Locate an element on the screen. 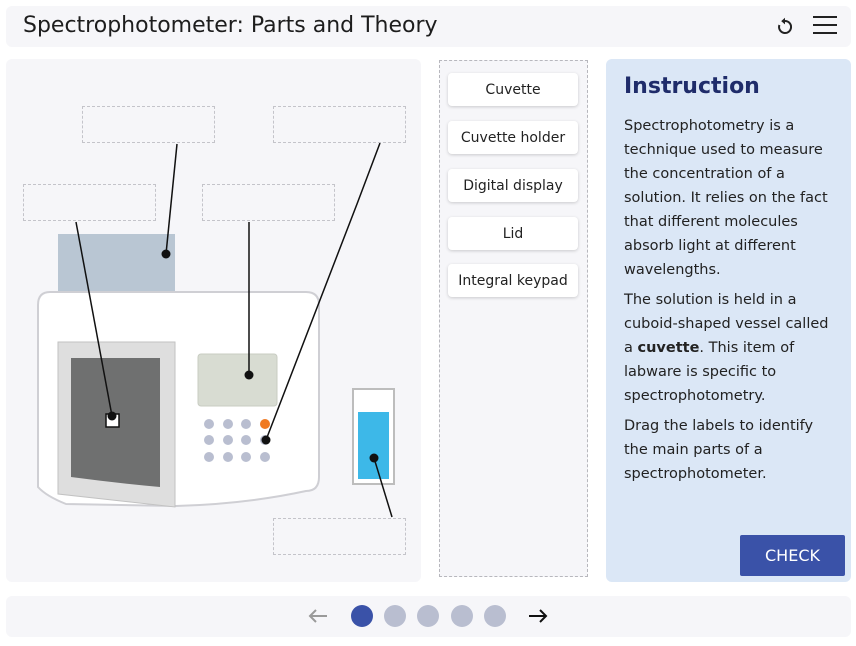 Image resolution: width=856 pixels, height=646 pixels. arrow-right-icon is located at coordinates (538, 616).